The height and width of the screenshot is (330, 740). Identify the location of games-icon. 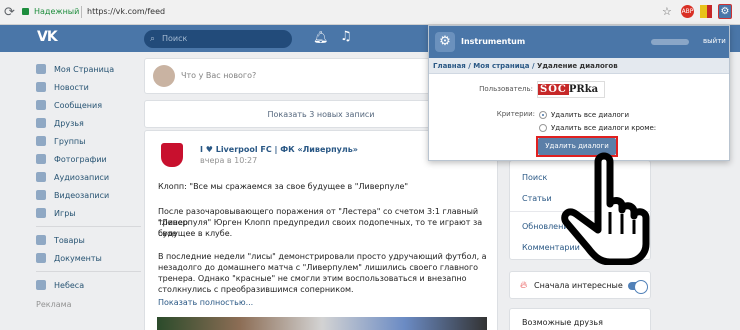
(41, 213).